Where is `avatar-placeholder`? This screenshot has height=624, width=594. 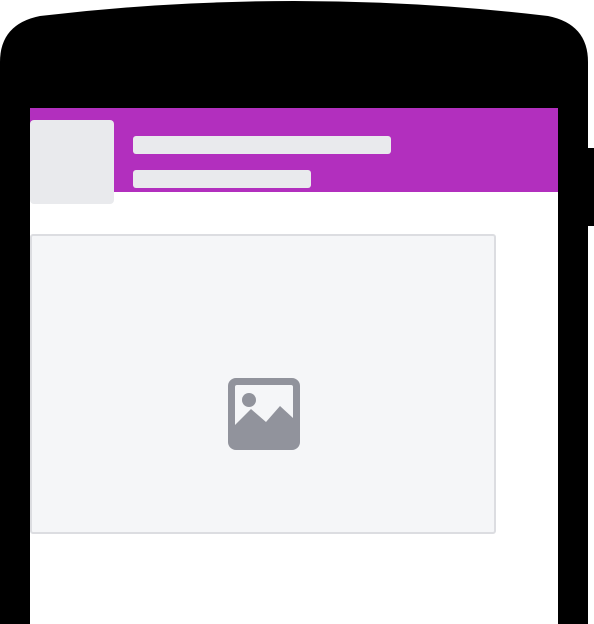 avatar-placeholder is located at coordinates (72, 162).